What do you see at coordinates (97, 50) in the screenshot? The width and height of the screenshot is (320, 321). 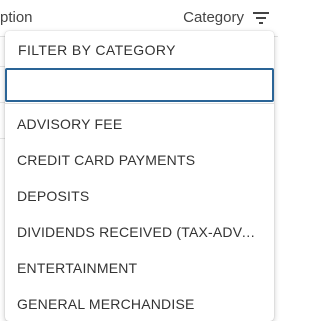 I see `dropdown-title: FILTER BY CATEGORY` at bounding box center [97, 50].